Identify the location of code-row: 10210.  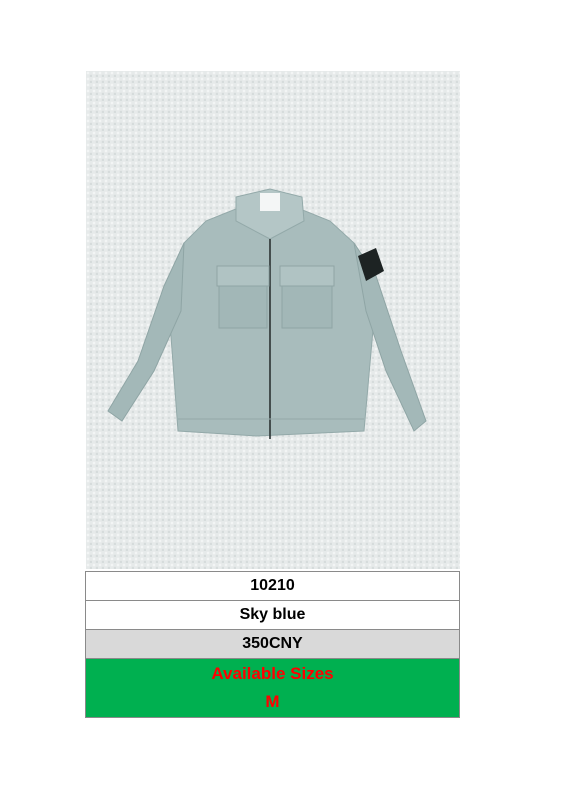
(272, 586).